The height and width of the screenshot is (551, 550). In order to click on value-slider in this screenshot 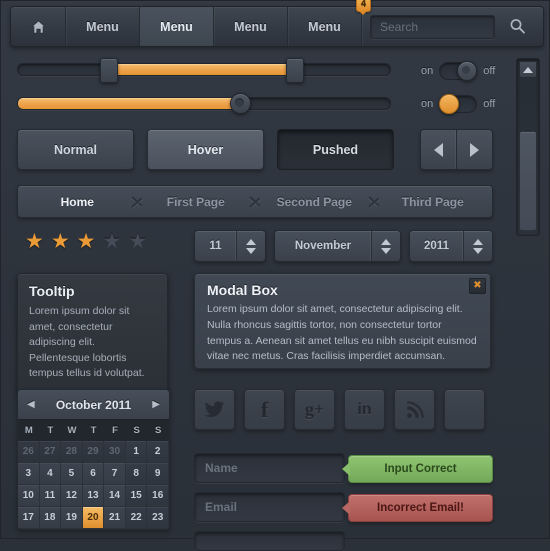, I will do `click(204, 103)`.